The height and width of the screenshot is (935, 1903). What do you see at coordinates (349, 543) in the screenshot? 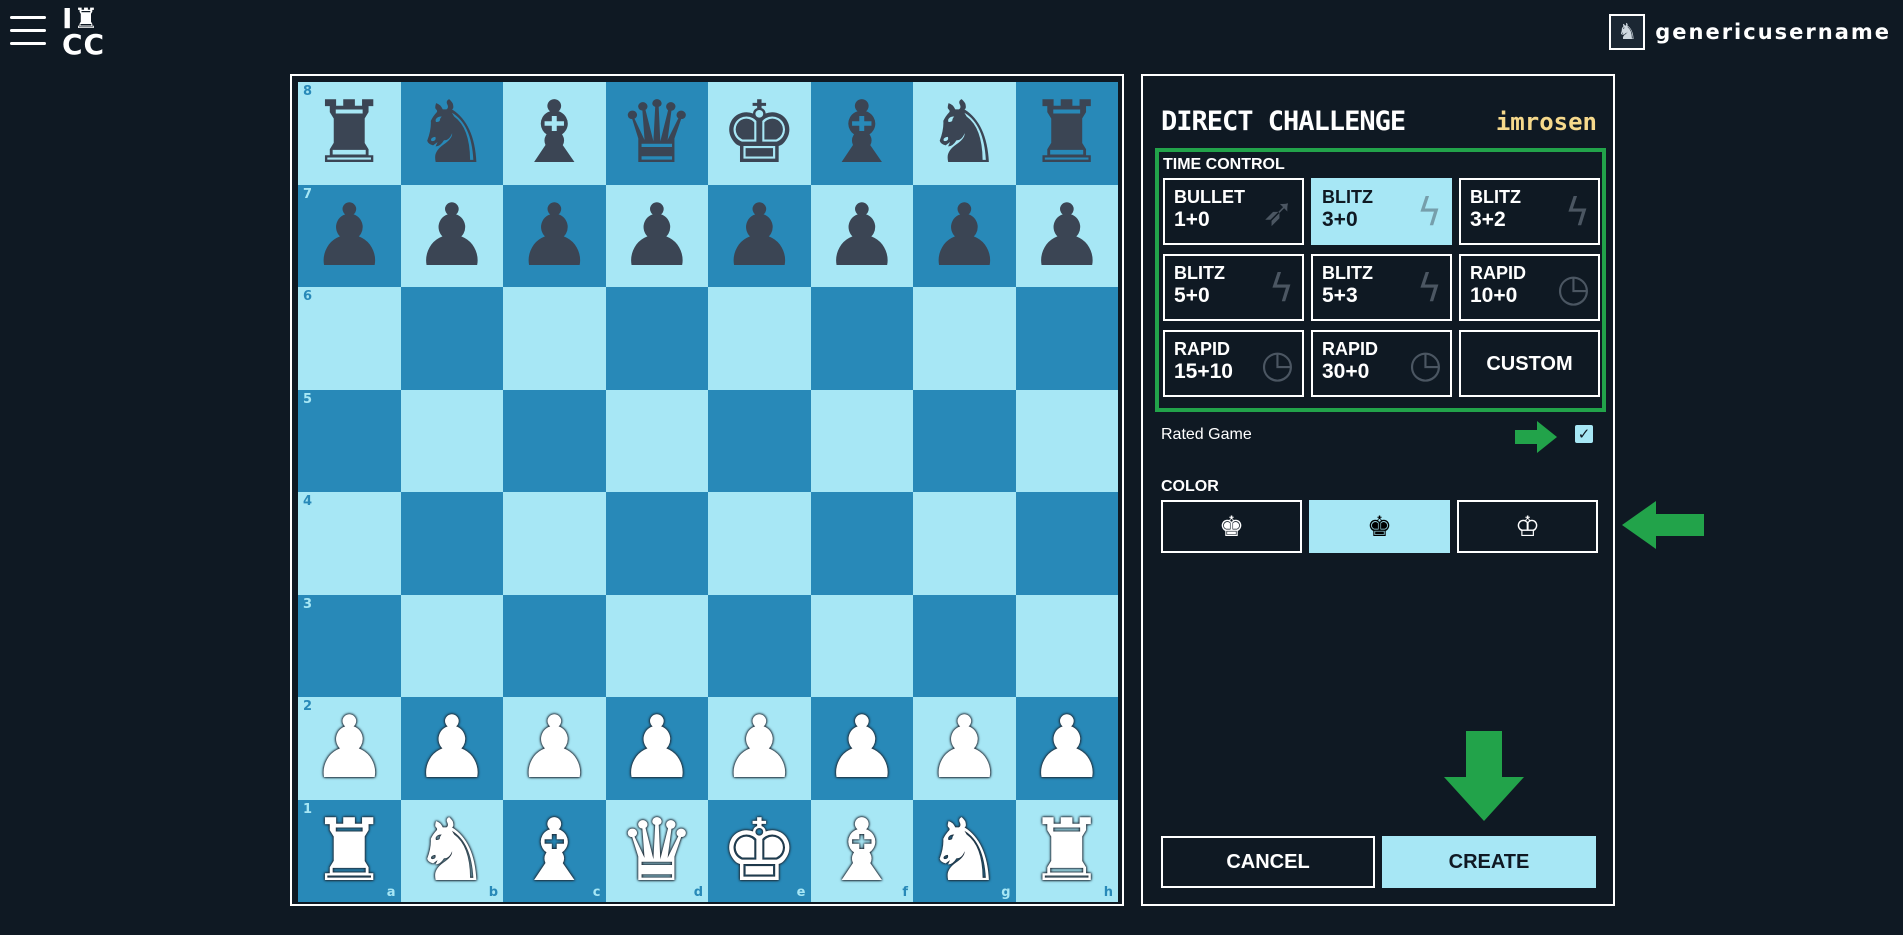
I see `square-a4: 4` at bounding box center [349, 543].